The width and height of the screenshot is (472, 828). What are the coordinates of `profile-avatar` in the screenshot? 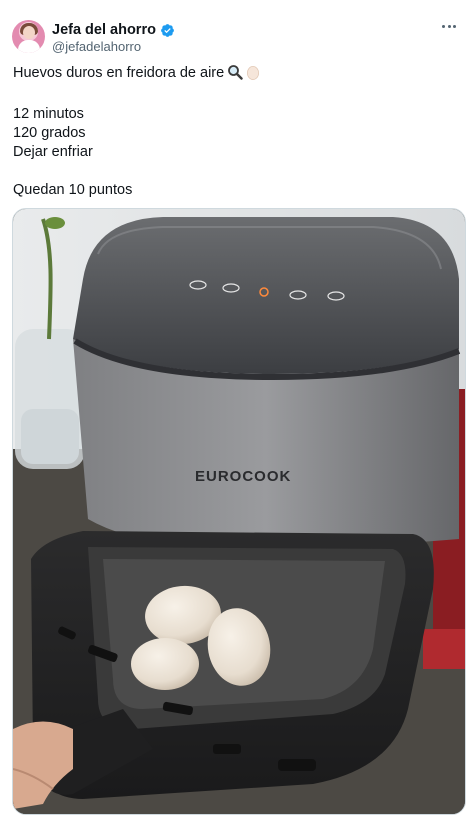 It's located at (28, 36).